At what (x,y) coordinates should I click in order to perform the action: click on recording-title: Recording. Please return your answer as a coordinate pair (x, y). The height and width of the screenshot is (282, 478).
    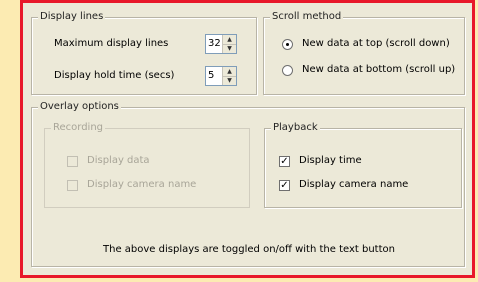
    Looking at the image, I should click on (78, 128).